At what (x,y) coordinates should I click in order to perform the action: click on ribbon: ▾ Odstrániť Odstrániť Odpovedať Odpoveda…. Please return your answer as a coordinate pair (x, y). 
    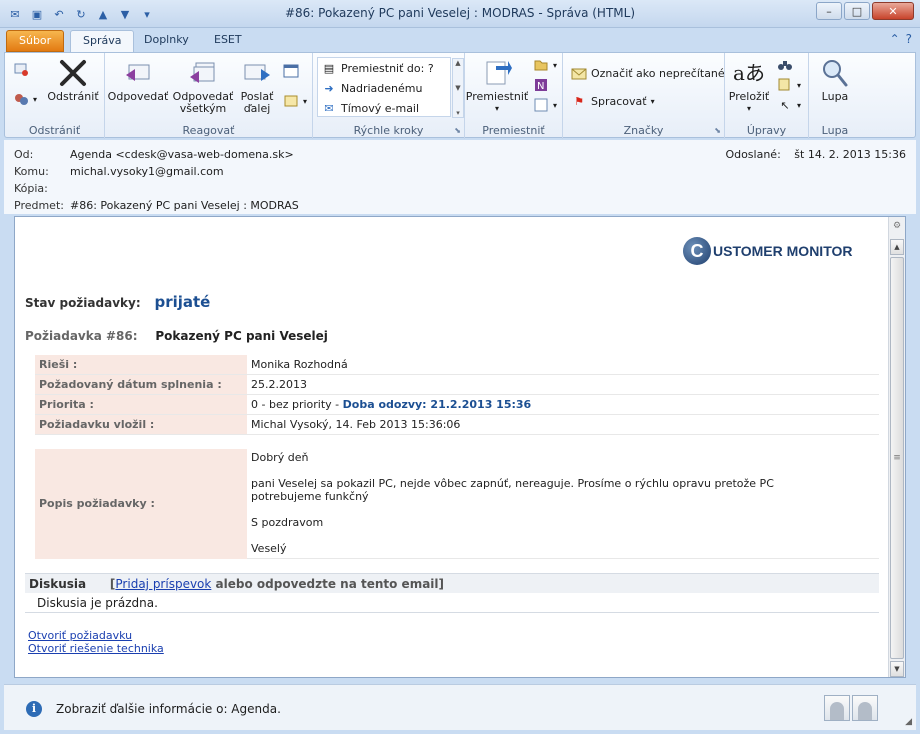
    Looking at the image, I should click on (460, 95).